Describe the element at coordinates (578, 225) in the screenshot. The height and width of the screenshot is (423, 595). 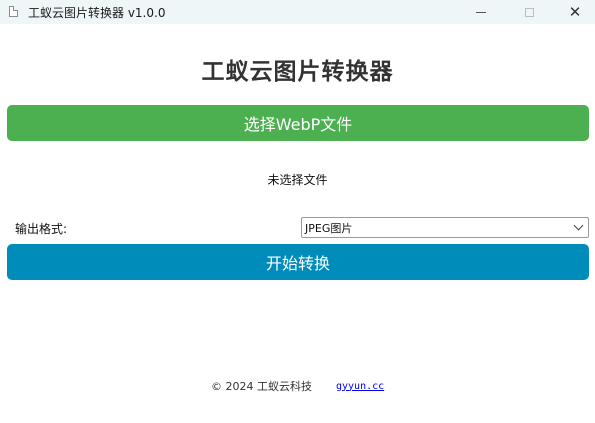
I see `chevron-down-icon` at that location.